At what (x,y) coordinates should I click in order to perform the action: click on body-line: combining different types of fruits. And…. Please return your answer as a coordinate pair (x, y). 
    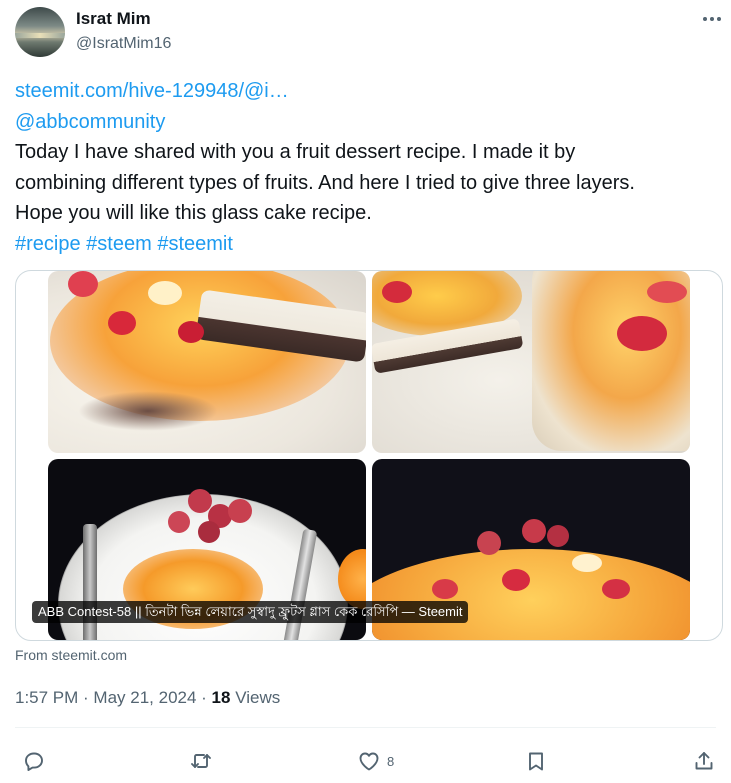
    Looking at the image, I should click on (325, 182).